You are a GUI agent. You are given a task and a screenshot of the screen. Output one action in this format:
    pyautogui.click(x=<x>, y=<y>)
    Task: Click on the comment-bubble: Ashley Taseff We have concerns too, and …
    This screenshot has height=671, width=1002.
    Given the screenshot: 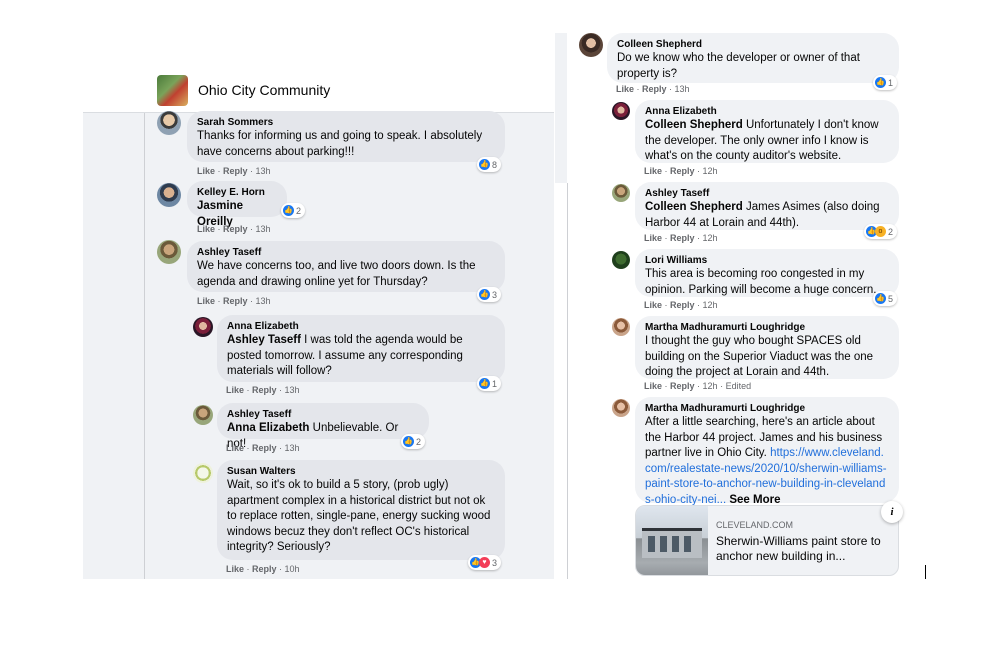 What is the action you would take?
    pyautogui.click(x=346, y=266)
    